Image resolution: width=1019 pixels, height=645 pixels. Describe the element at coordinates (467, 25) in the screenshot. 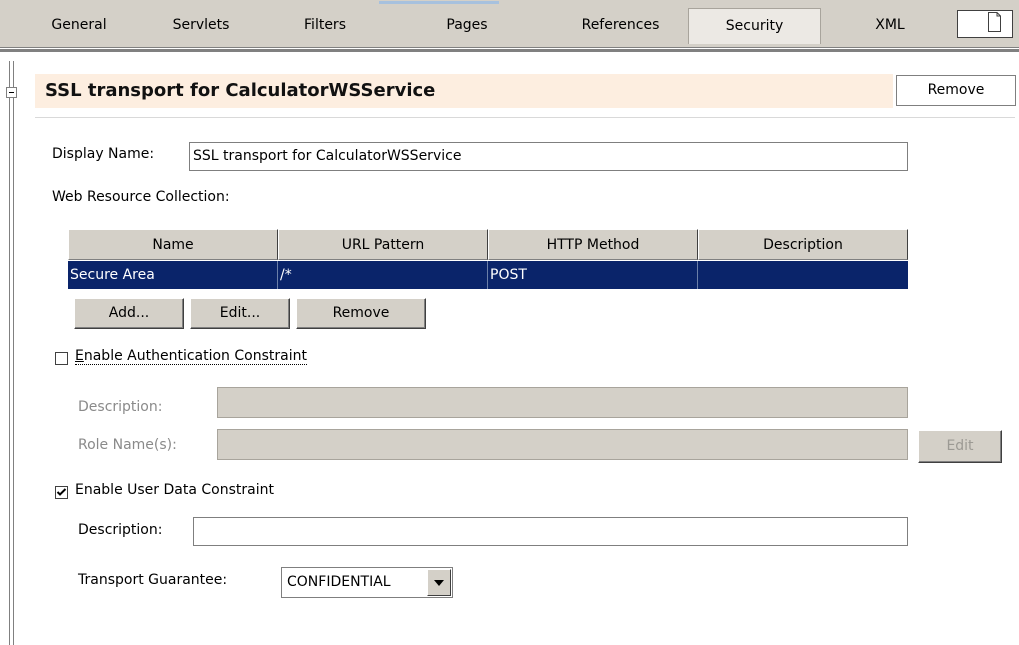

I see `tab-pages: Pages` at that location.